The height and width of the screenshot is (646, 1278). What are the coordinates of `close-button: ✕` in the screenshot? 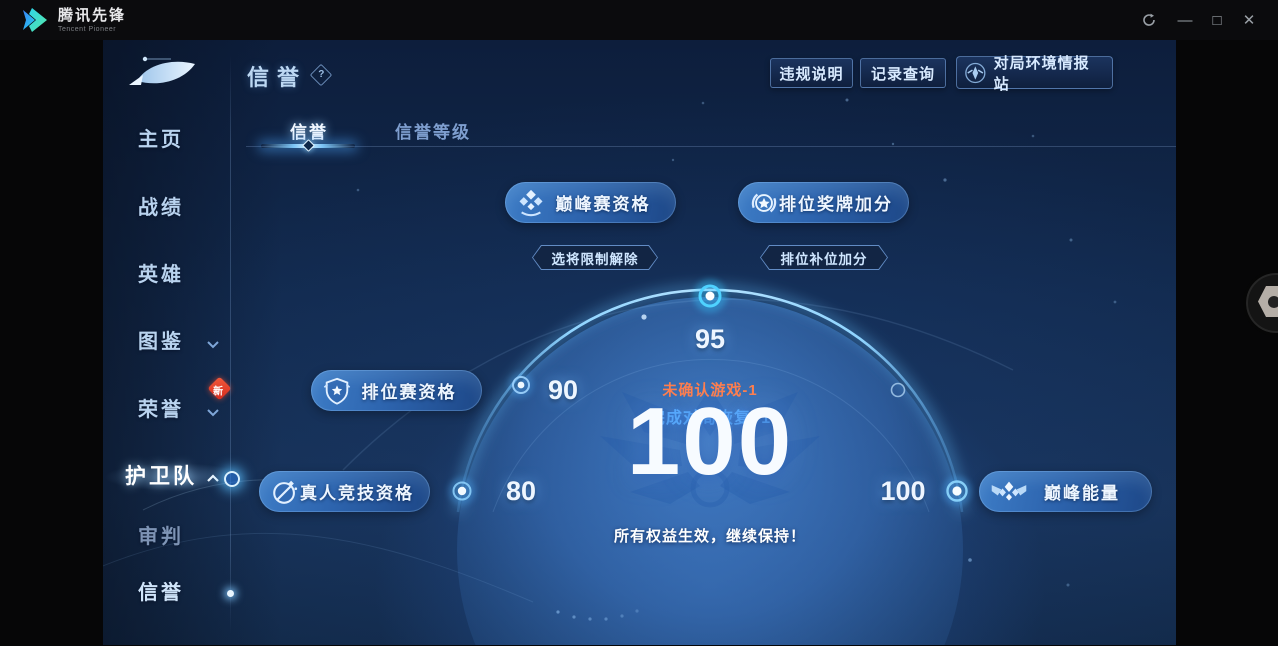 It's located at (1249, 20).